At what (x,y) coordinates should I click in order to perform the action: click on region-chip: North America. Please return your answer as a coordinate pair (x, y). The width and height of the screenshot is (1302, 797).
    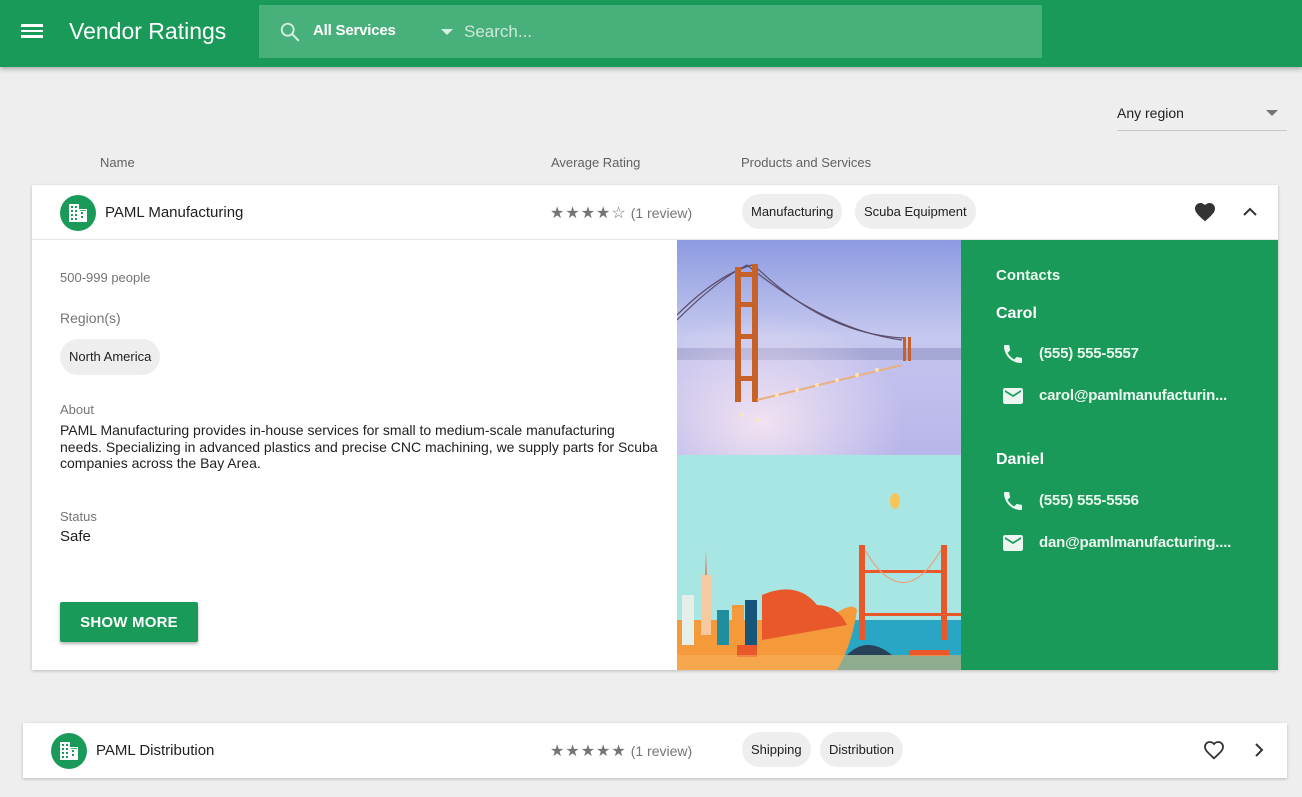
    Looking at the image, I should click on (110, 357).